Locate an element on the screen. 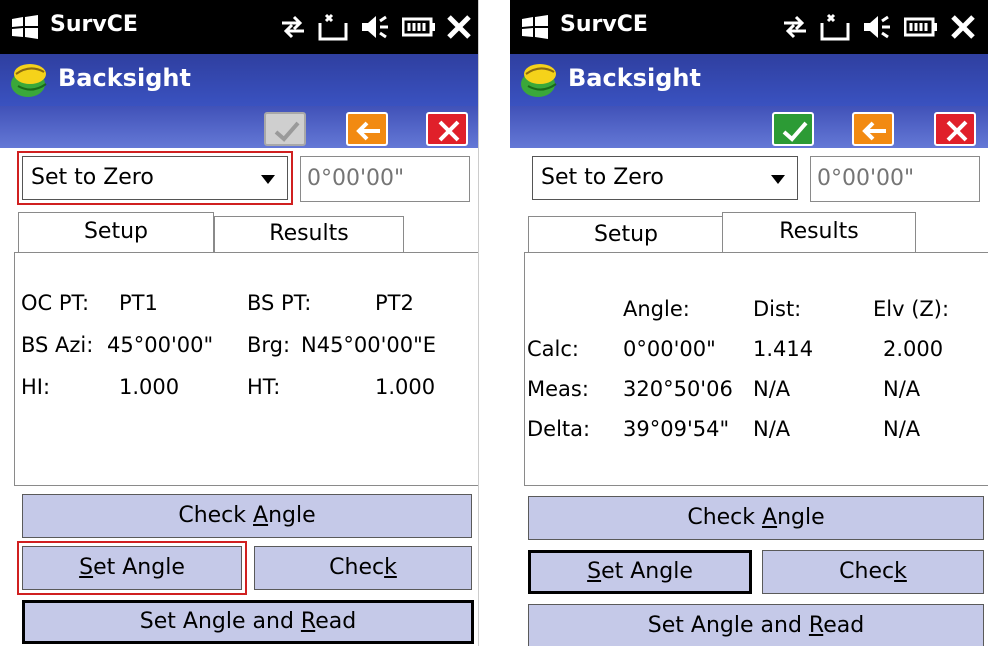  meas-angle: 320°50'06 is located at coordinates (678, 389).